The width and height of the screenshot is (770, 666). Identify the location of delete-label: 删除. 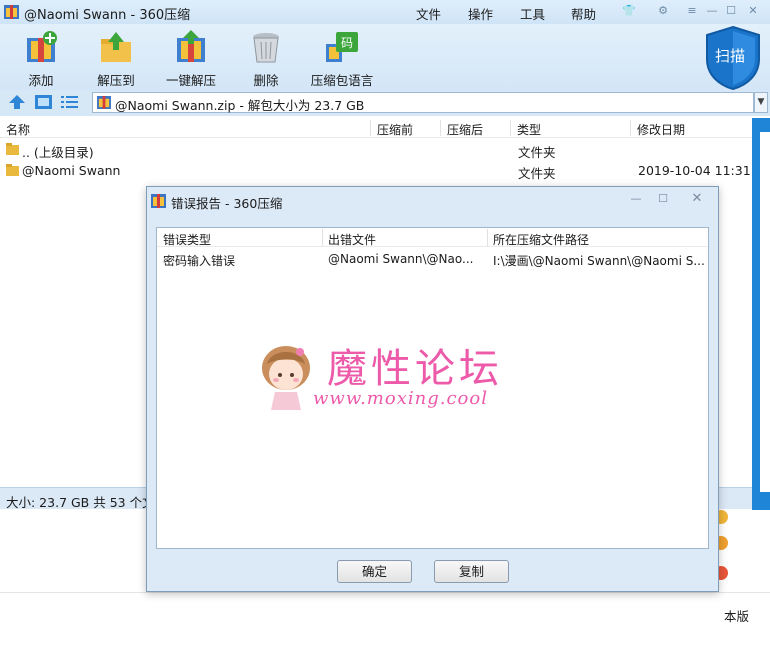
(266, 80).